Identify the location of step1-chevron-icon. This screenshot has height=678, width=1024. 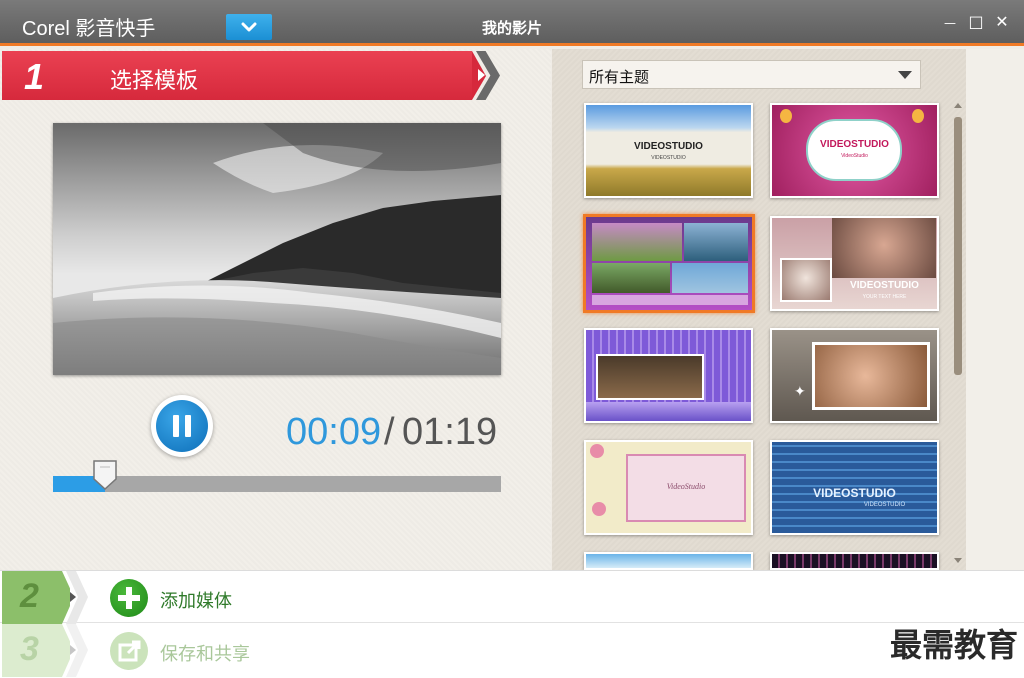
(481, 75).